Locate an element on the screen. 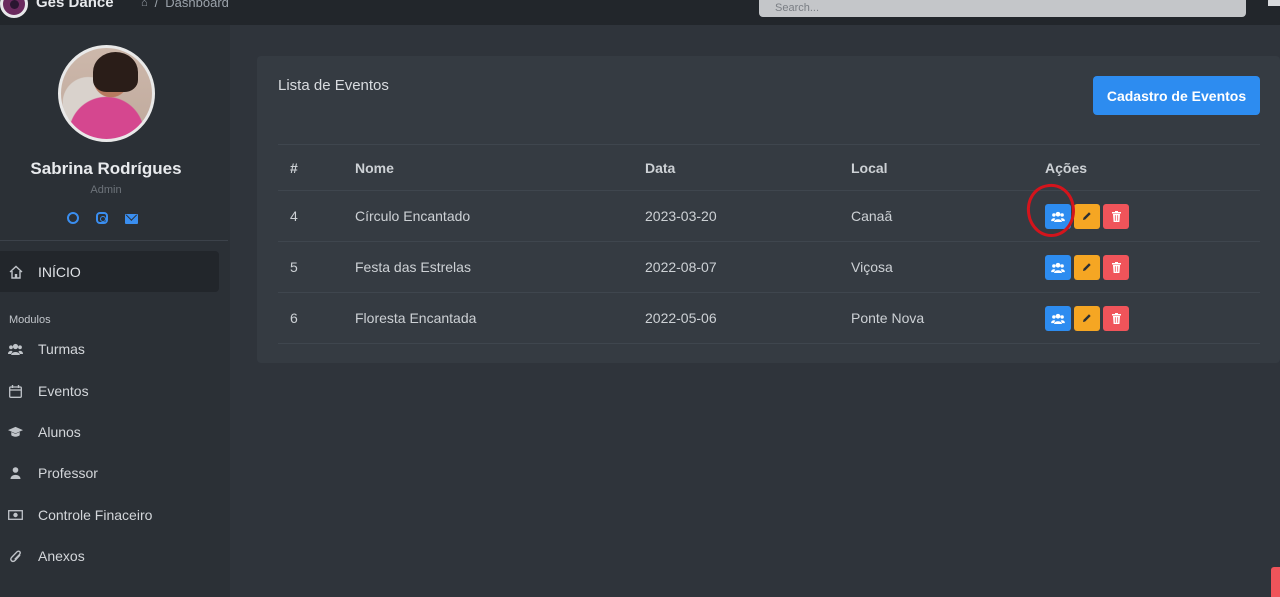  sidebar-divider is located at coordinates (114, 240).